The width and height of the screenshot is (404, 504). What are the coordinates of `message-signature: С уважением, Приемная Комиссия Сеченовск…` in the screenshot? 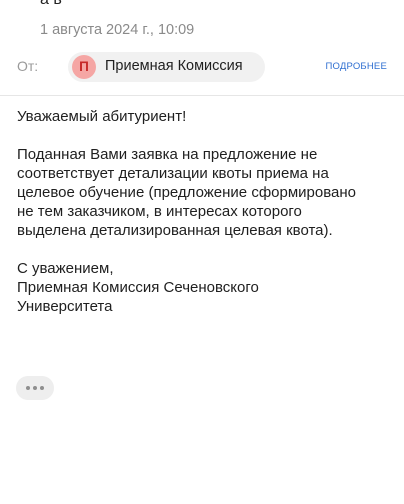 It's located at (138, 287).